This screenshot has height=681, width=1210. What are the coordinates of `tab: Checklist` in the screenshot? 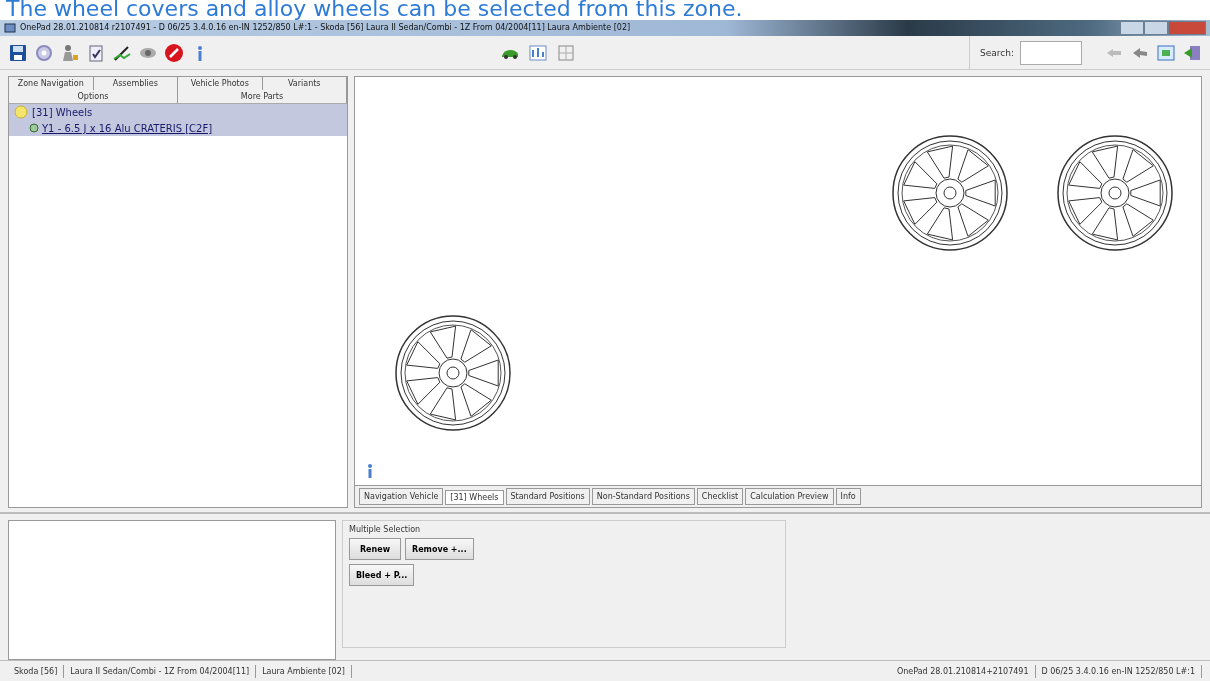 It's located at (720, 497).